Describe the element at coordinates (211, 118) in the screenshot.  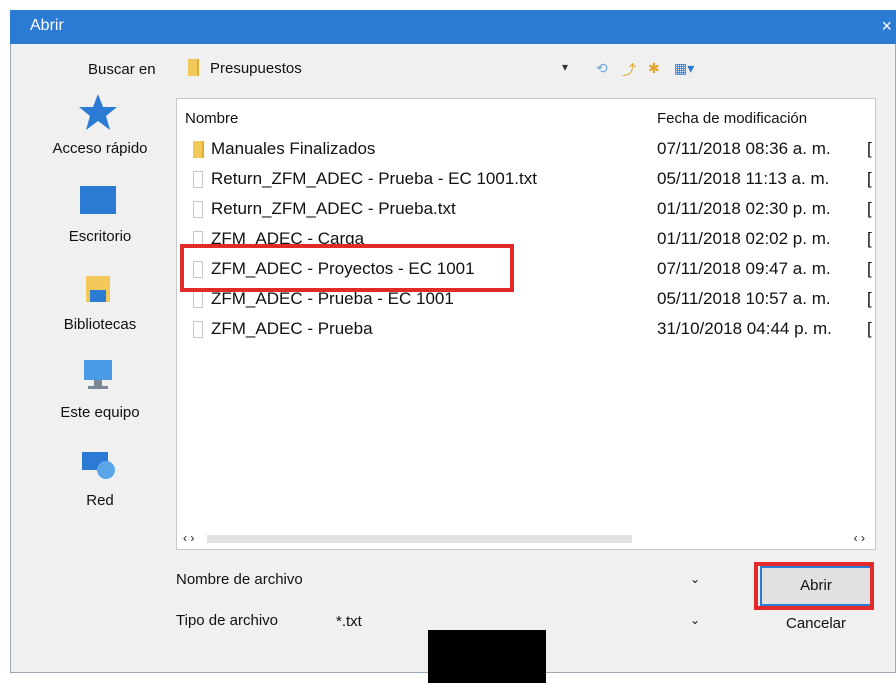
I see `column-header-name: Nombre` at that location.